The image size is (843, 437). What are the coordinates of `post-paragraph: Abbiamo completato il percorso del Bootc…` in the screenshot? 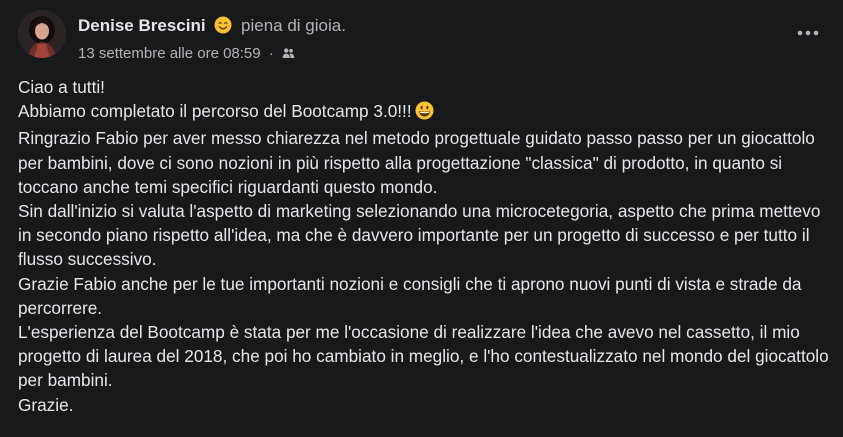 It's located at (215, 111).